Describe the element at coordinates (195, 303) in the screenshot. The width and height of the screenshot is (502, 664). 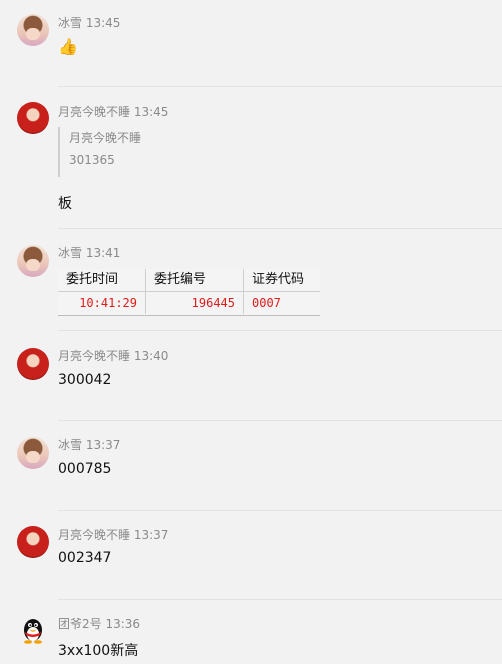
I see `image-cell: 196445` at that location.